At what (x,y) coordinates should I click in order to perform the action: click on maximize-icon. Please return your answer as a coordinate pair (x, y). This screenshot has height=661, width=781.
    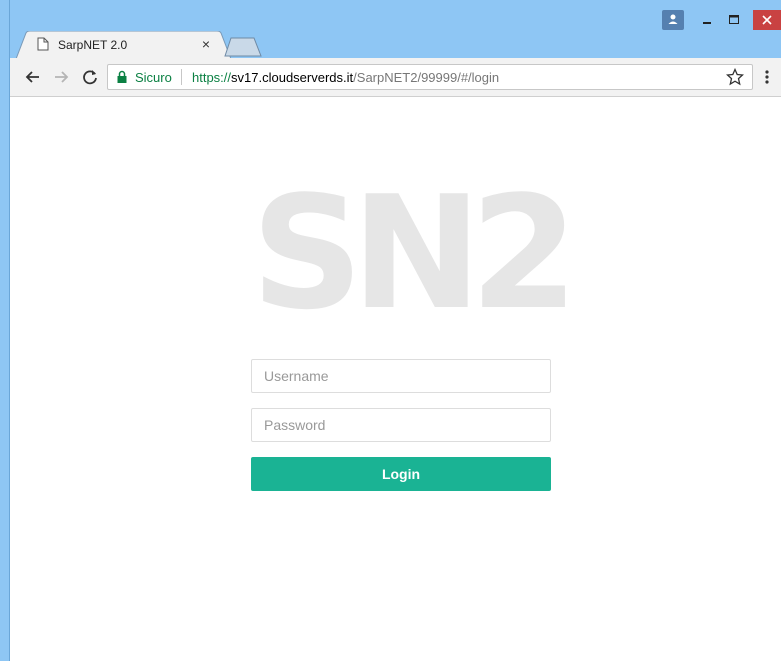
    Looking at the image, I should click on (734, 20).